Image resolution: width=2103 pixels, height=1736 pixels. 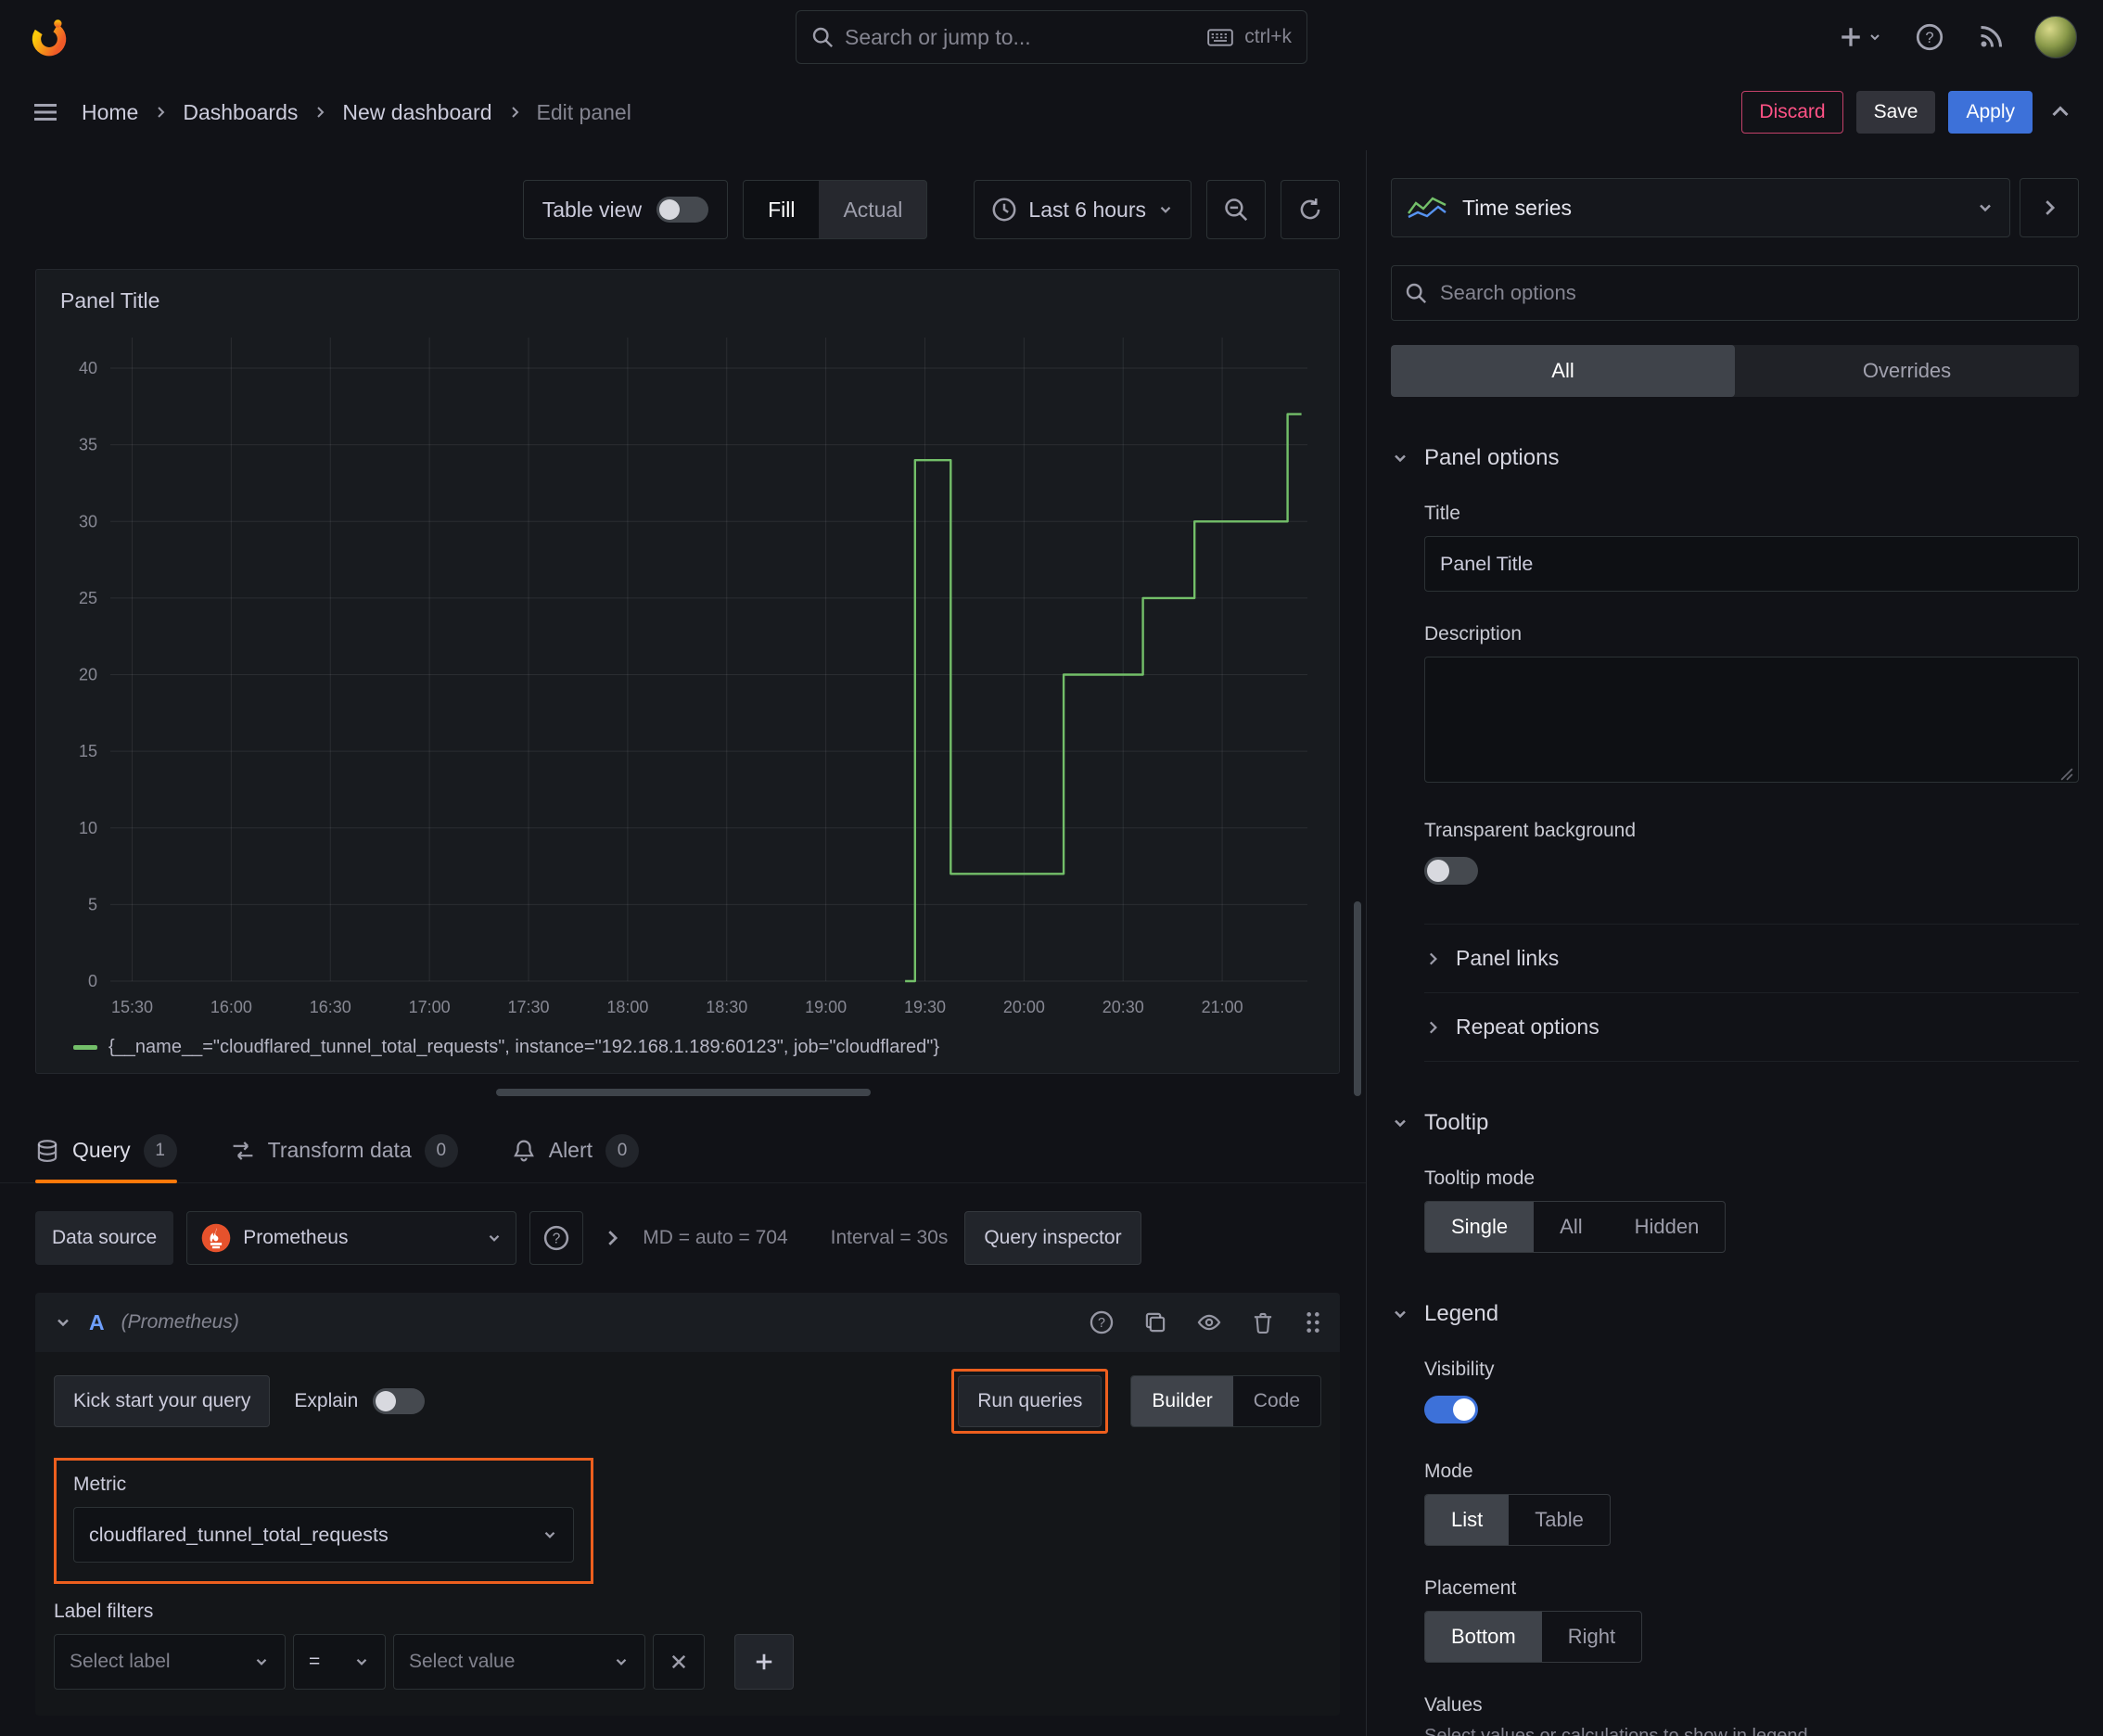 I want to click on legend-header: Legend, so click(x=1735, y=1314).